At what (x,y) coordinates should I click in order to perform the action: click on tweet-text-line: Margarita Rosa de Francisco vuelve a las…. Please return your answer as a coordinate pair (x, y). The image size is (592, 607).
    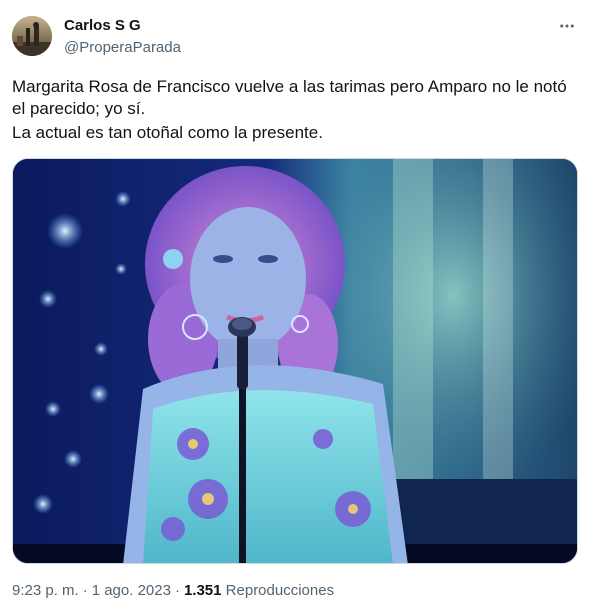
    Looking at the image, I should click on (289, 86).